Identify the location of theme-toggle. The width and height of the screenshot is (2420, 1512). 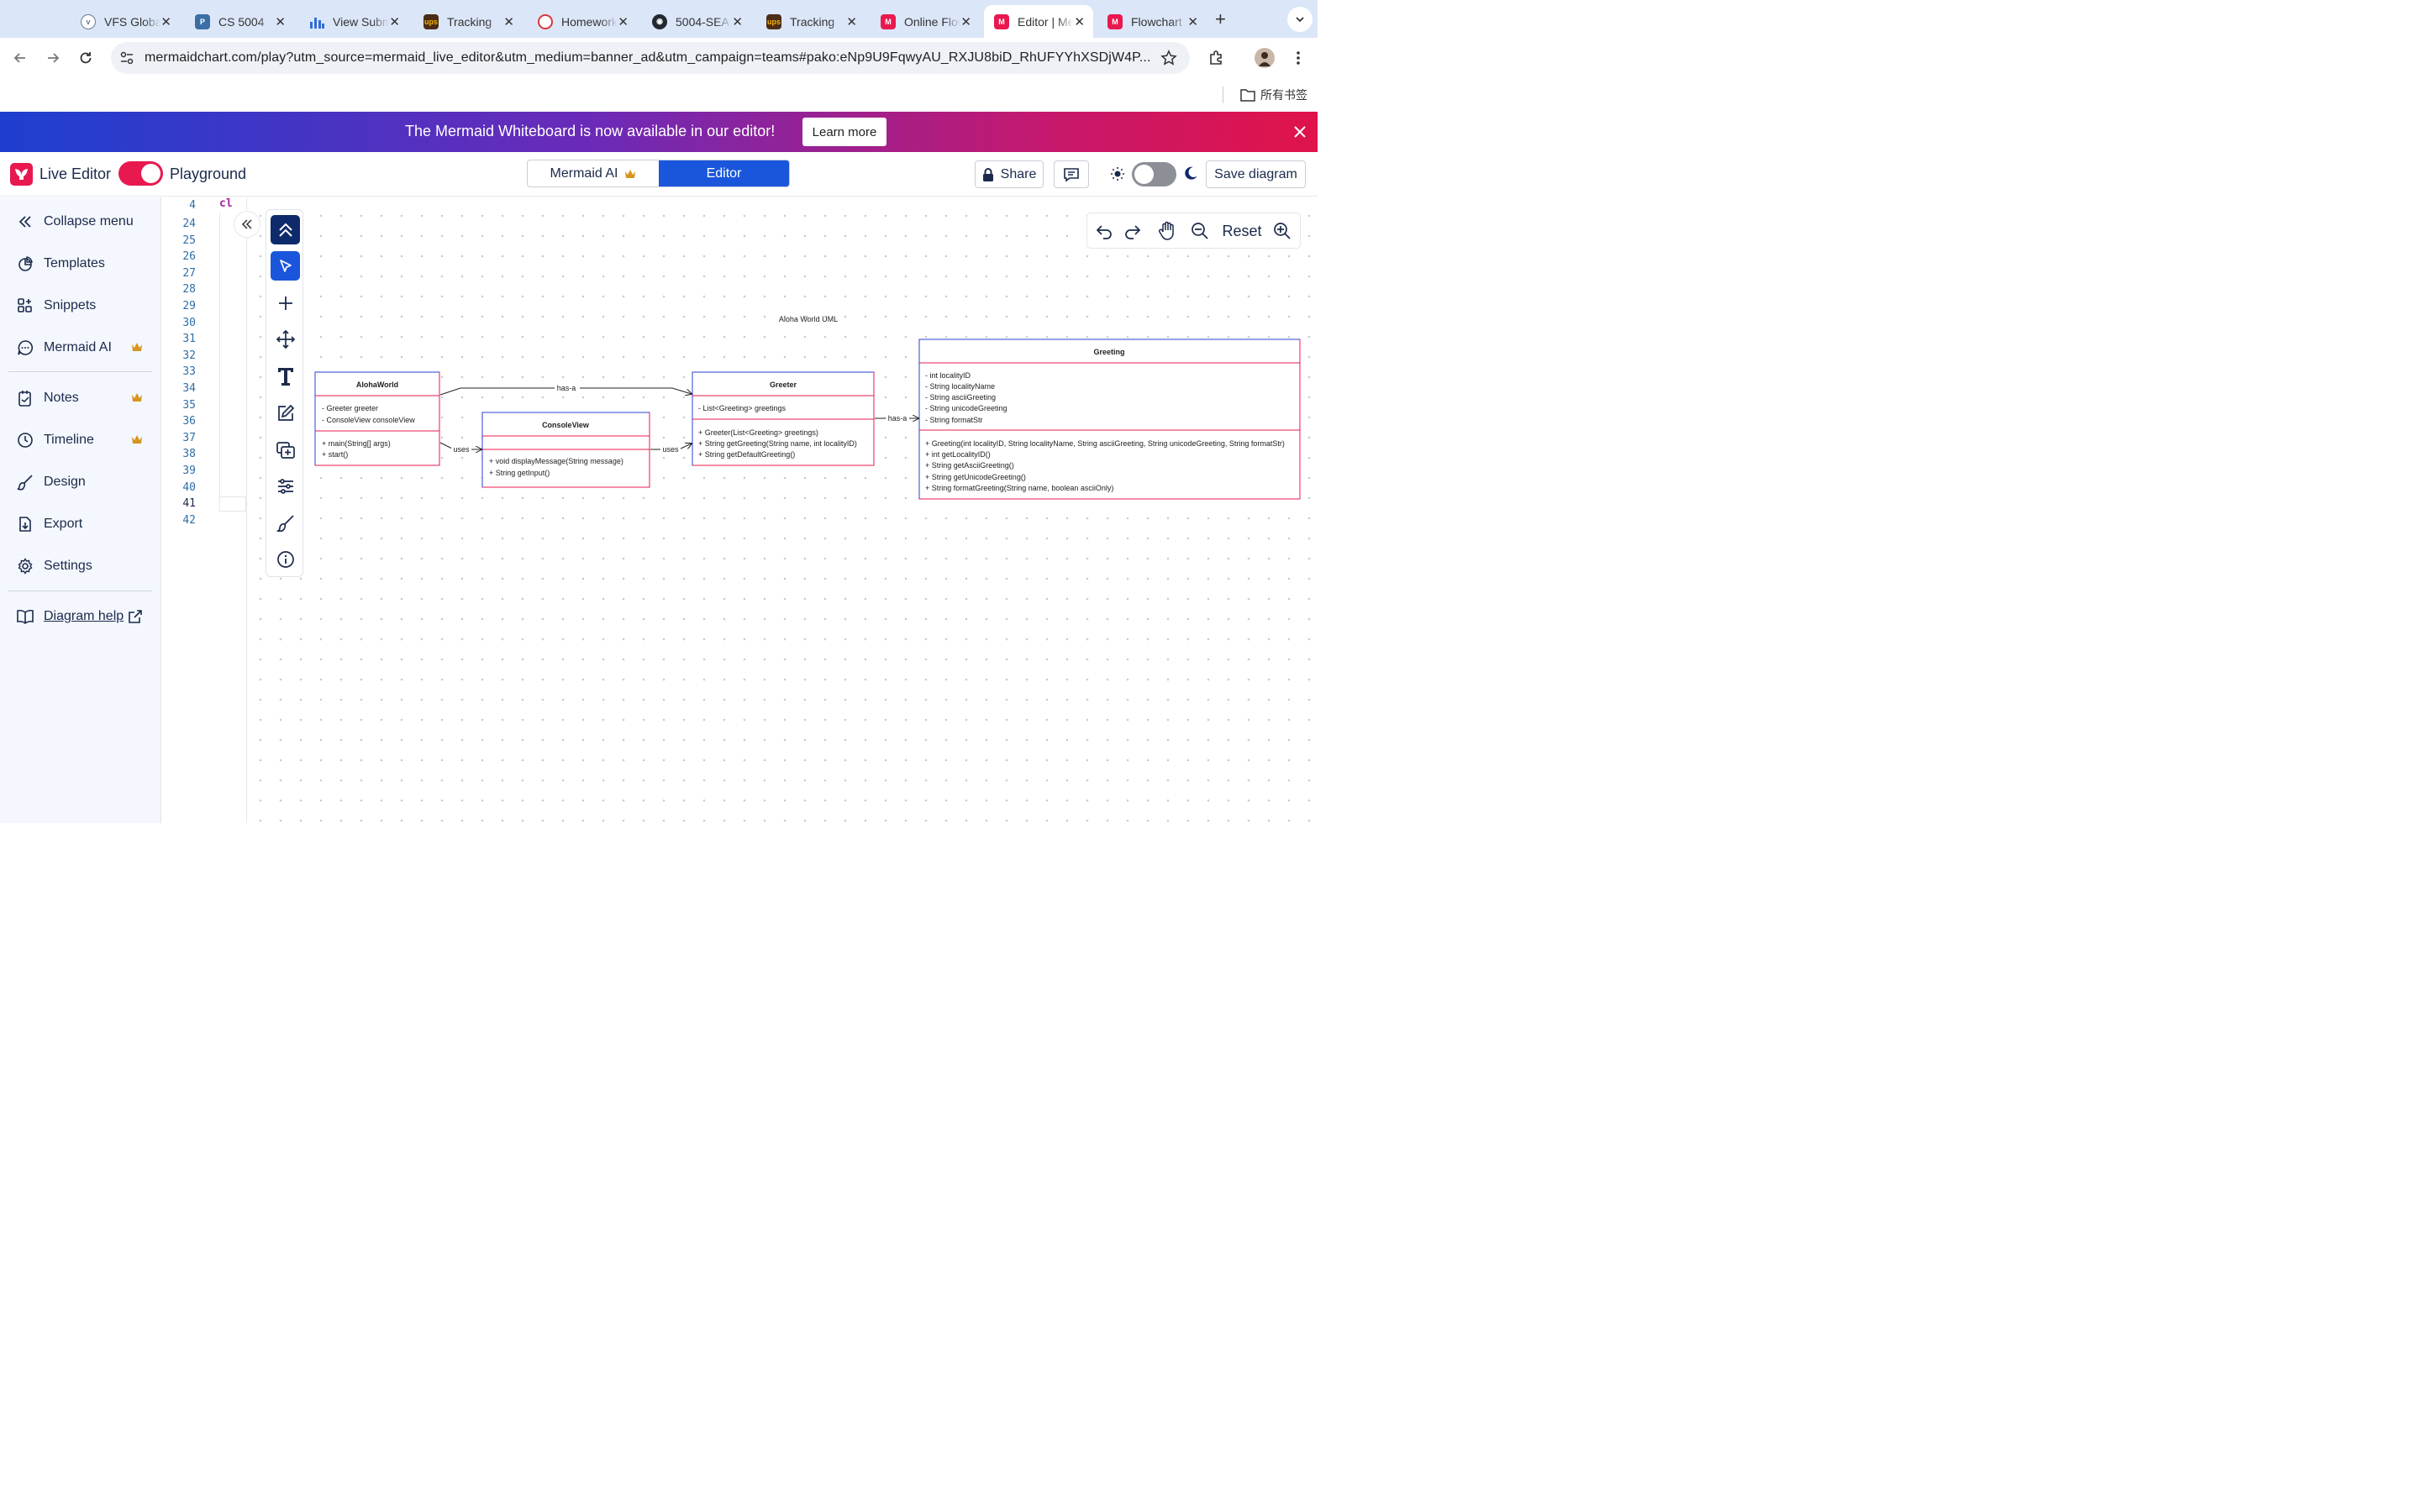
(1154, 174).